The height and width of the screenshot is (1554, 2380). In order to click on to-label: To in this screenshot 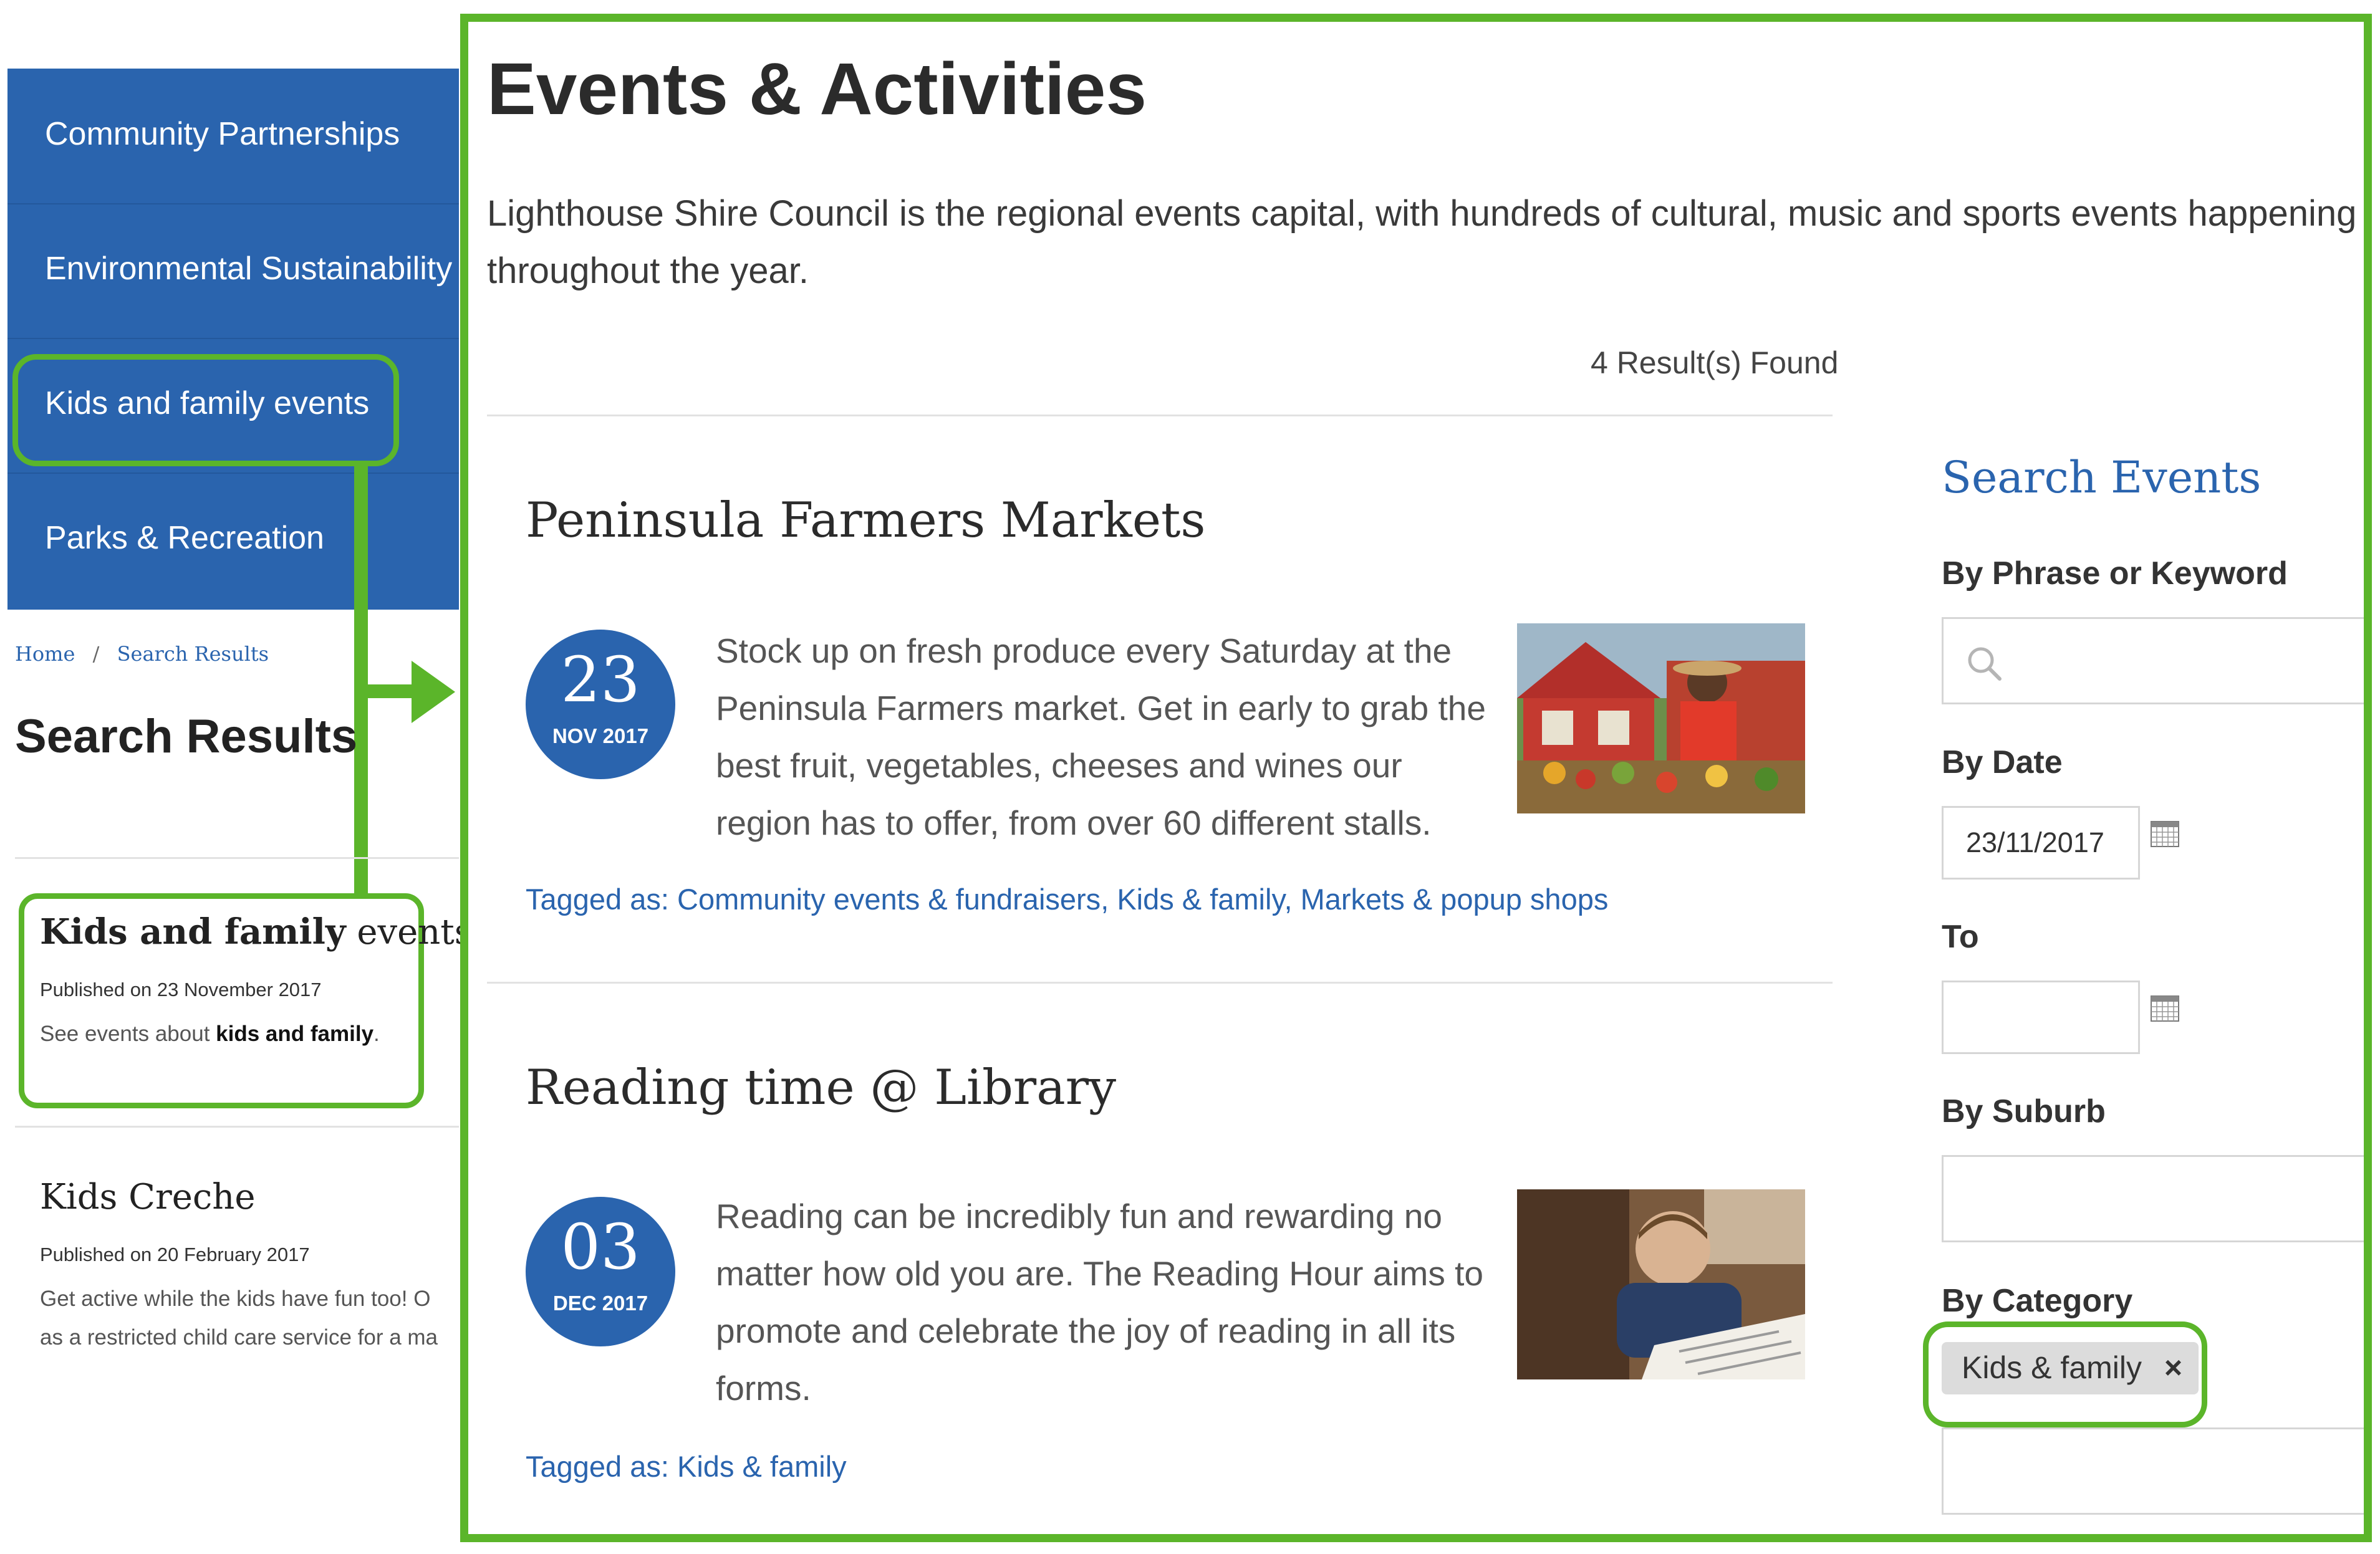, I will do `click(1961, 937)`.